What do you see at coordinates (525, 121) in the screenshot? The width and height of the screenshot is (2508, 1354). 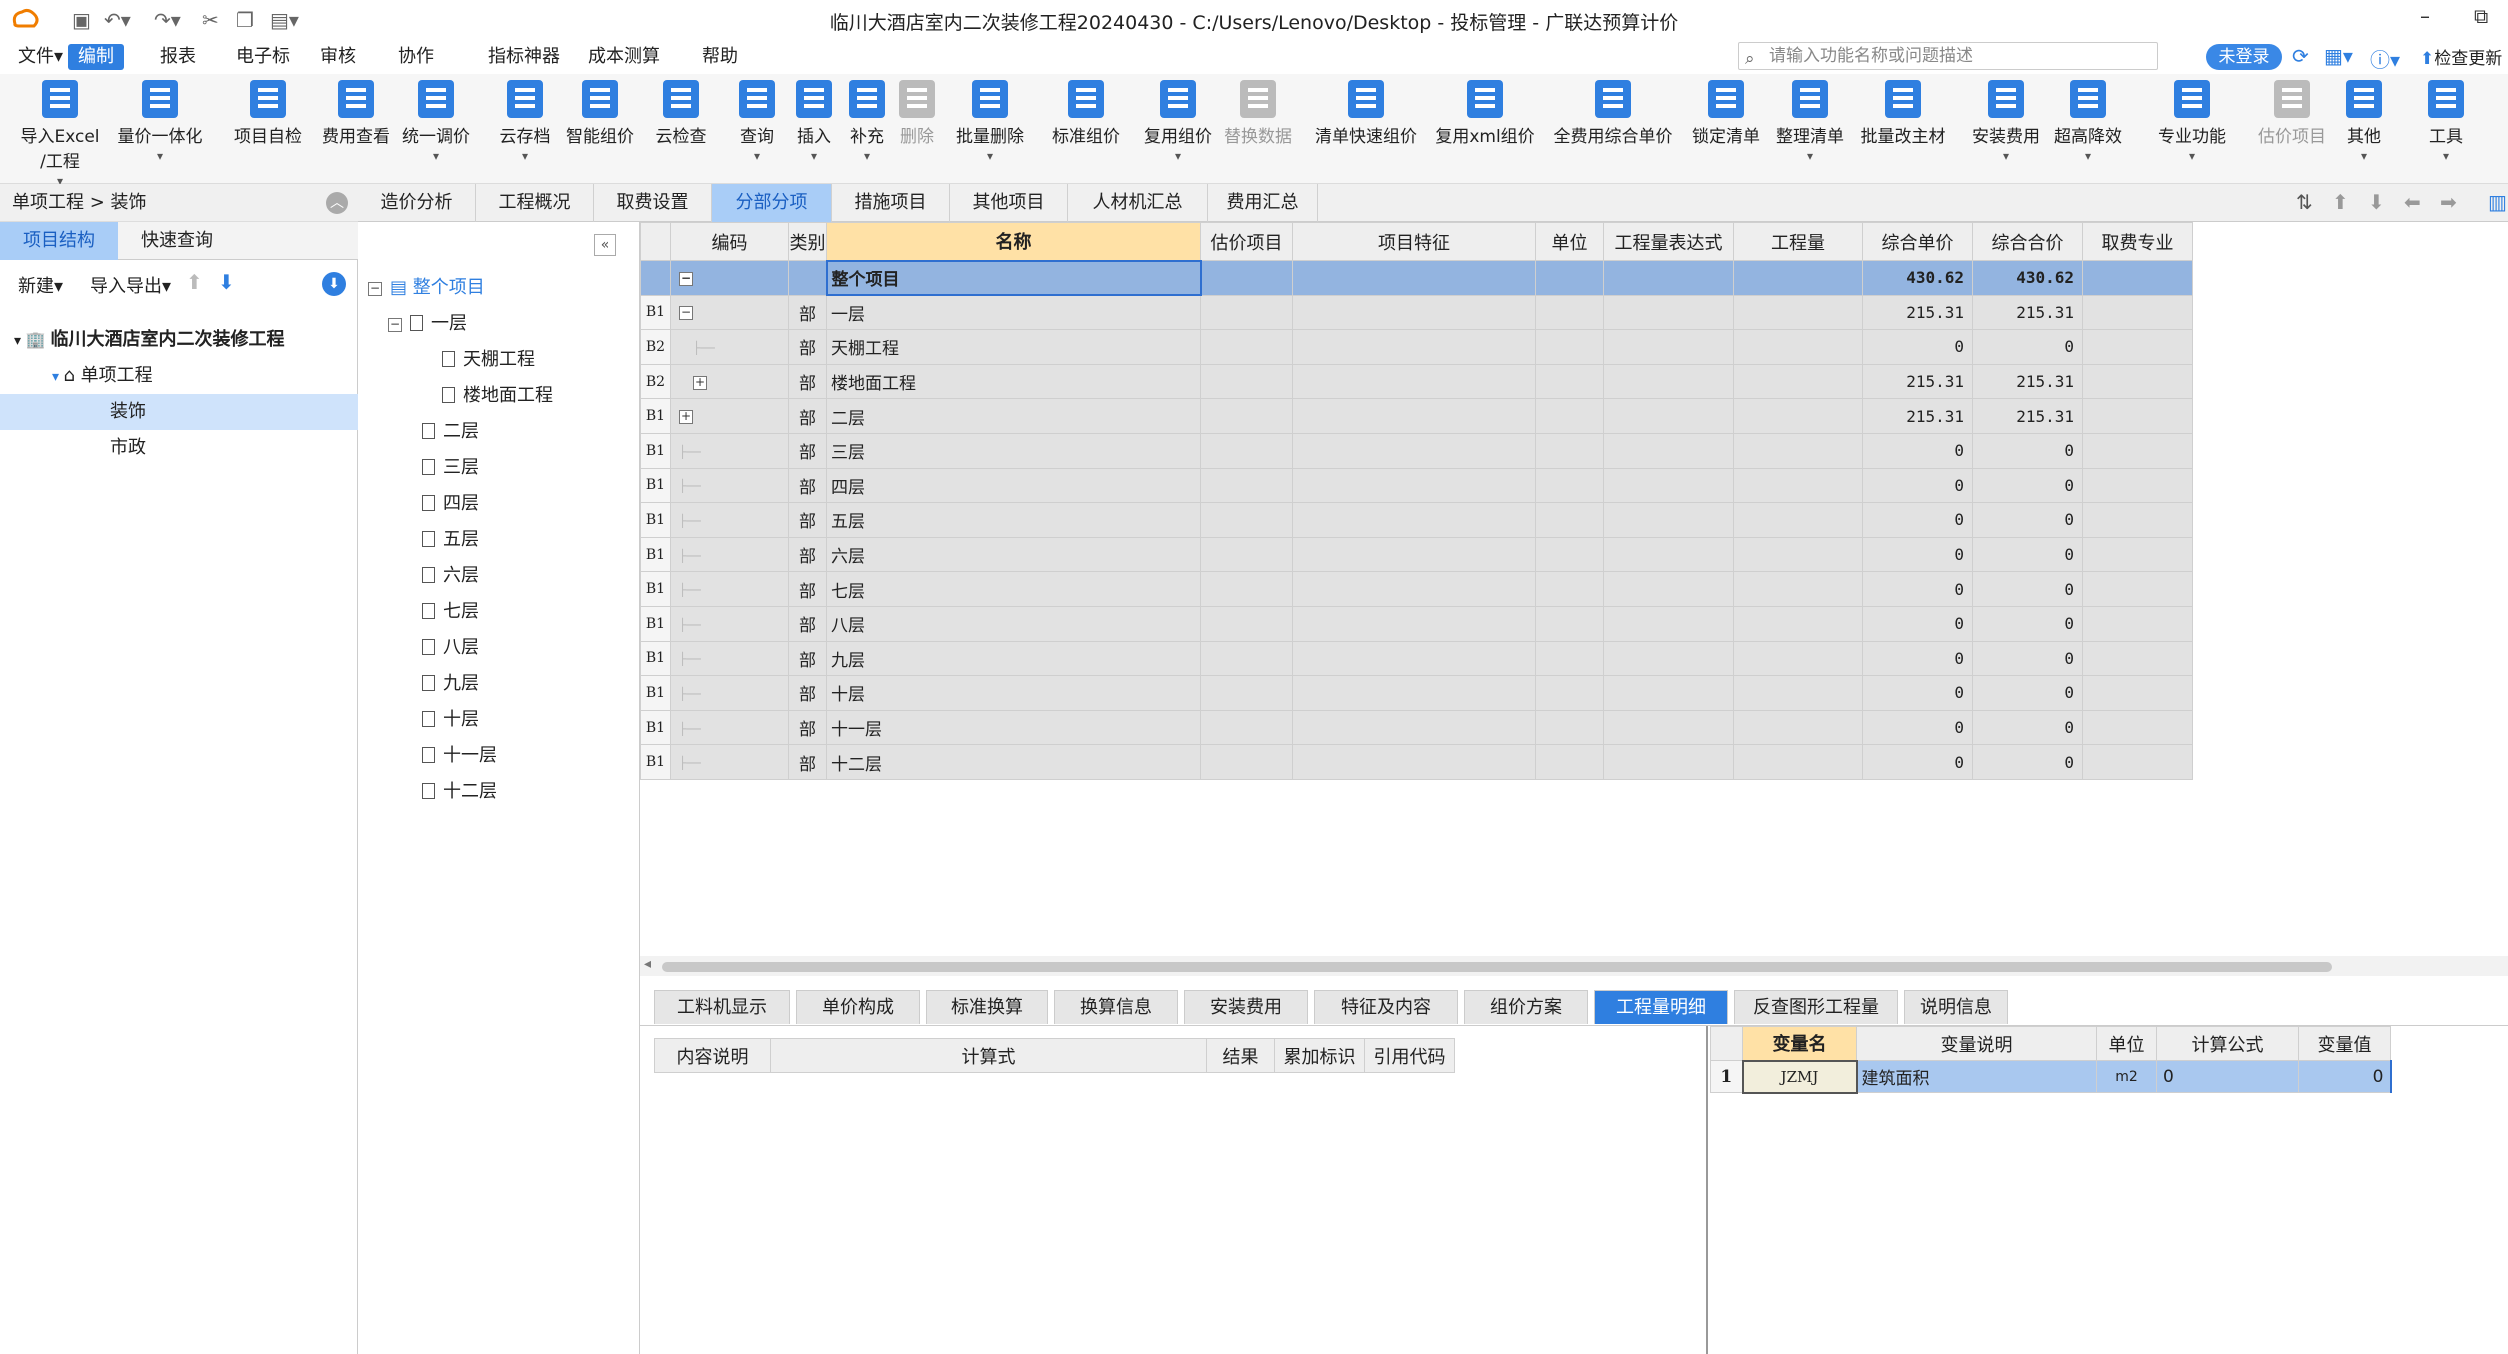 I see `ribbon-button: 云存档 ▾` at bounding box center [525, 121].